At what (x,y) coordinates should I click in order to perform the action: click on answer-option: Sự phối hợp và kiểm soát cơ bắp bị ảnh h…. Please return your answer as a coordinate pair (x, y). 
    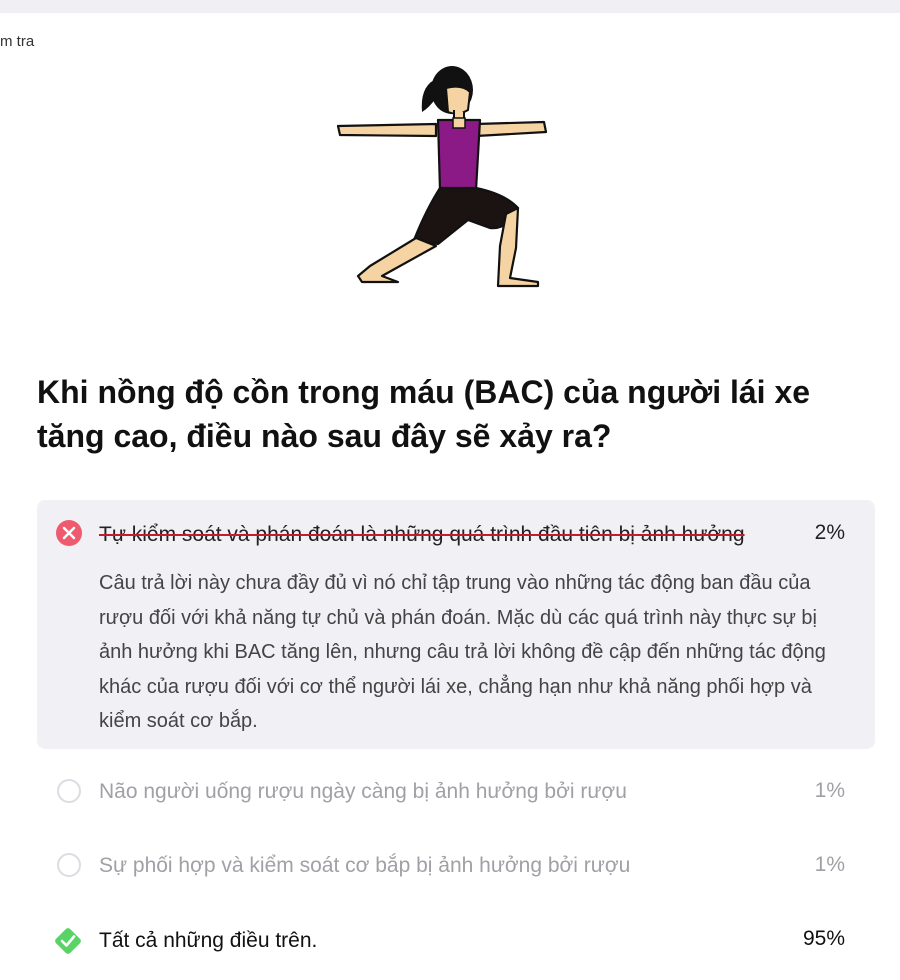
    Looking at the image, I should click on (456, 866).